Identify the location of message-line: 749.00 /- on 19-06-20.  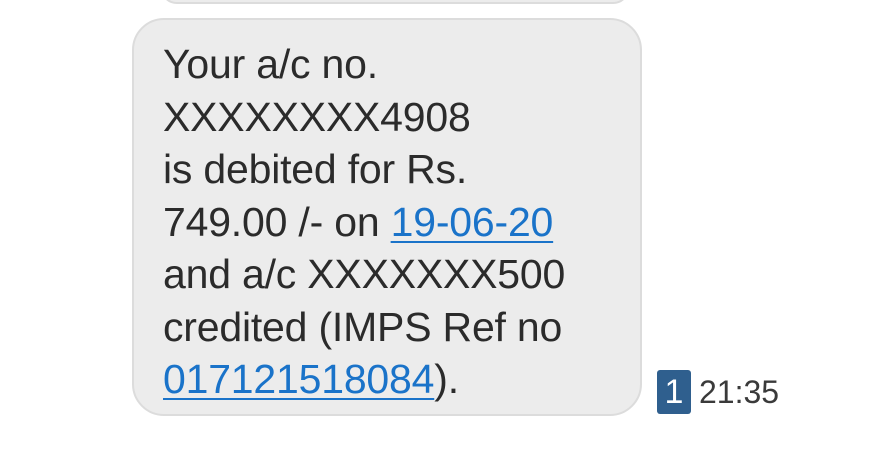
(401, 222).